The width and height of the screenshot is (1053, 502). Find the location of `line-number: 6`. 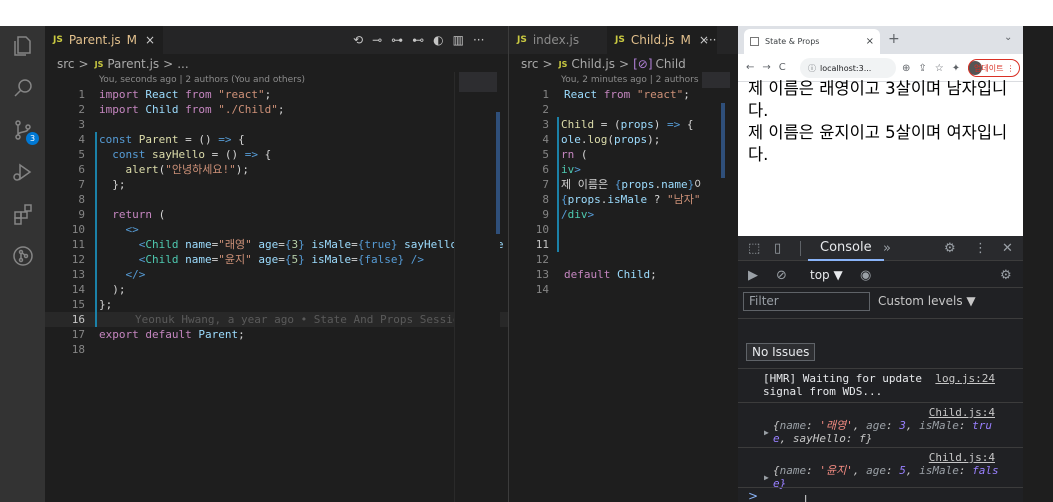

line-number: 6 is located at coordinates (545, 169).